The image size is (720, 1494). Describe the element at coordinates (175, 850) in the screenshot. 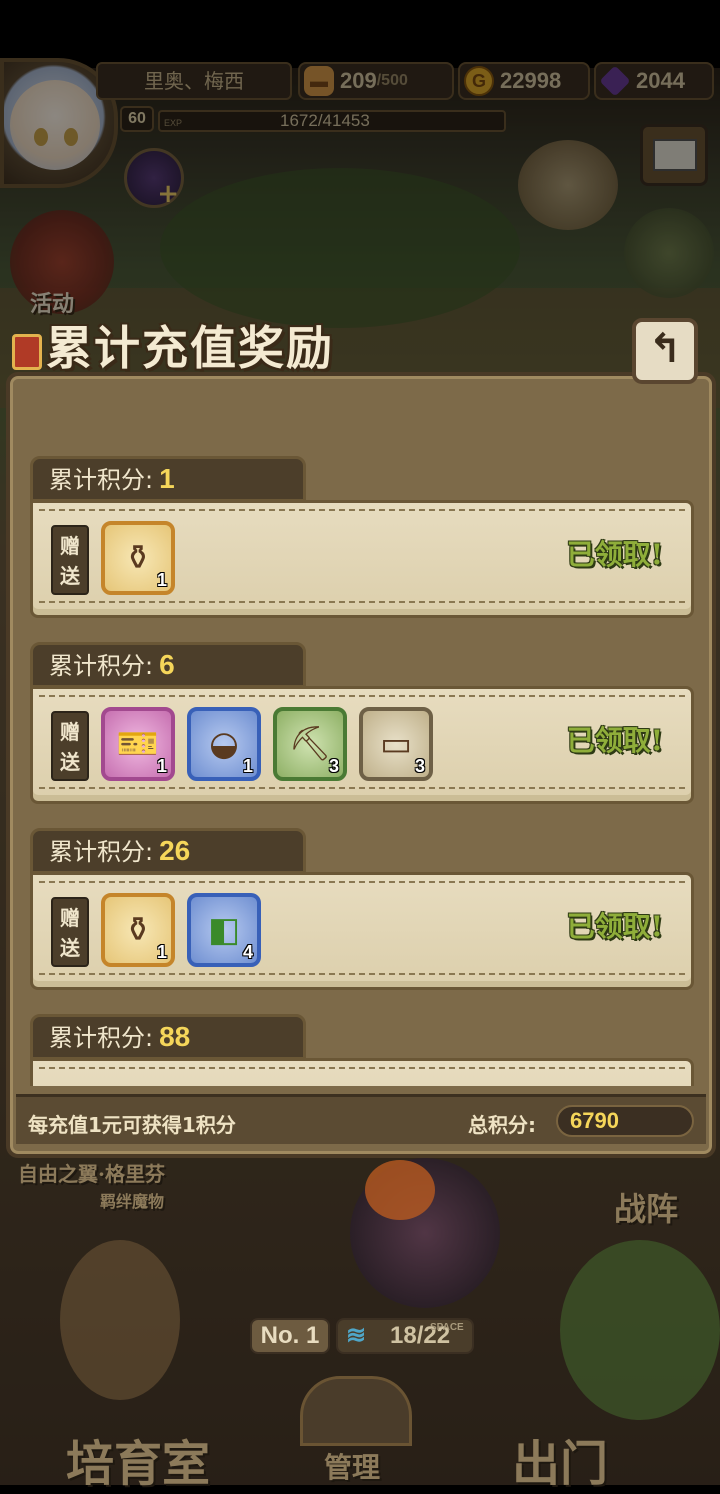

I see `tier-points: 26` at that location.